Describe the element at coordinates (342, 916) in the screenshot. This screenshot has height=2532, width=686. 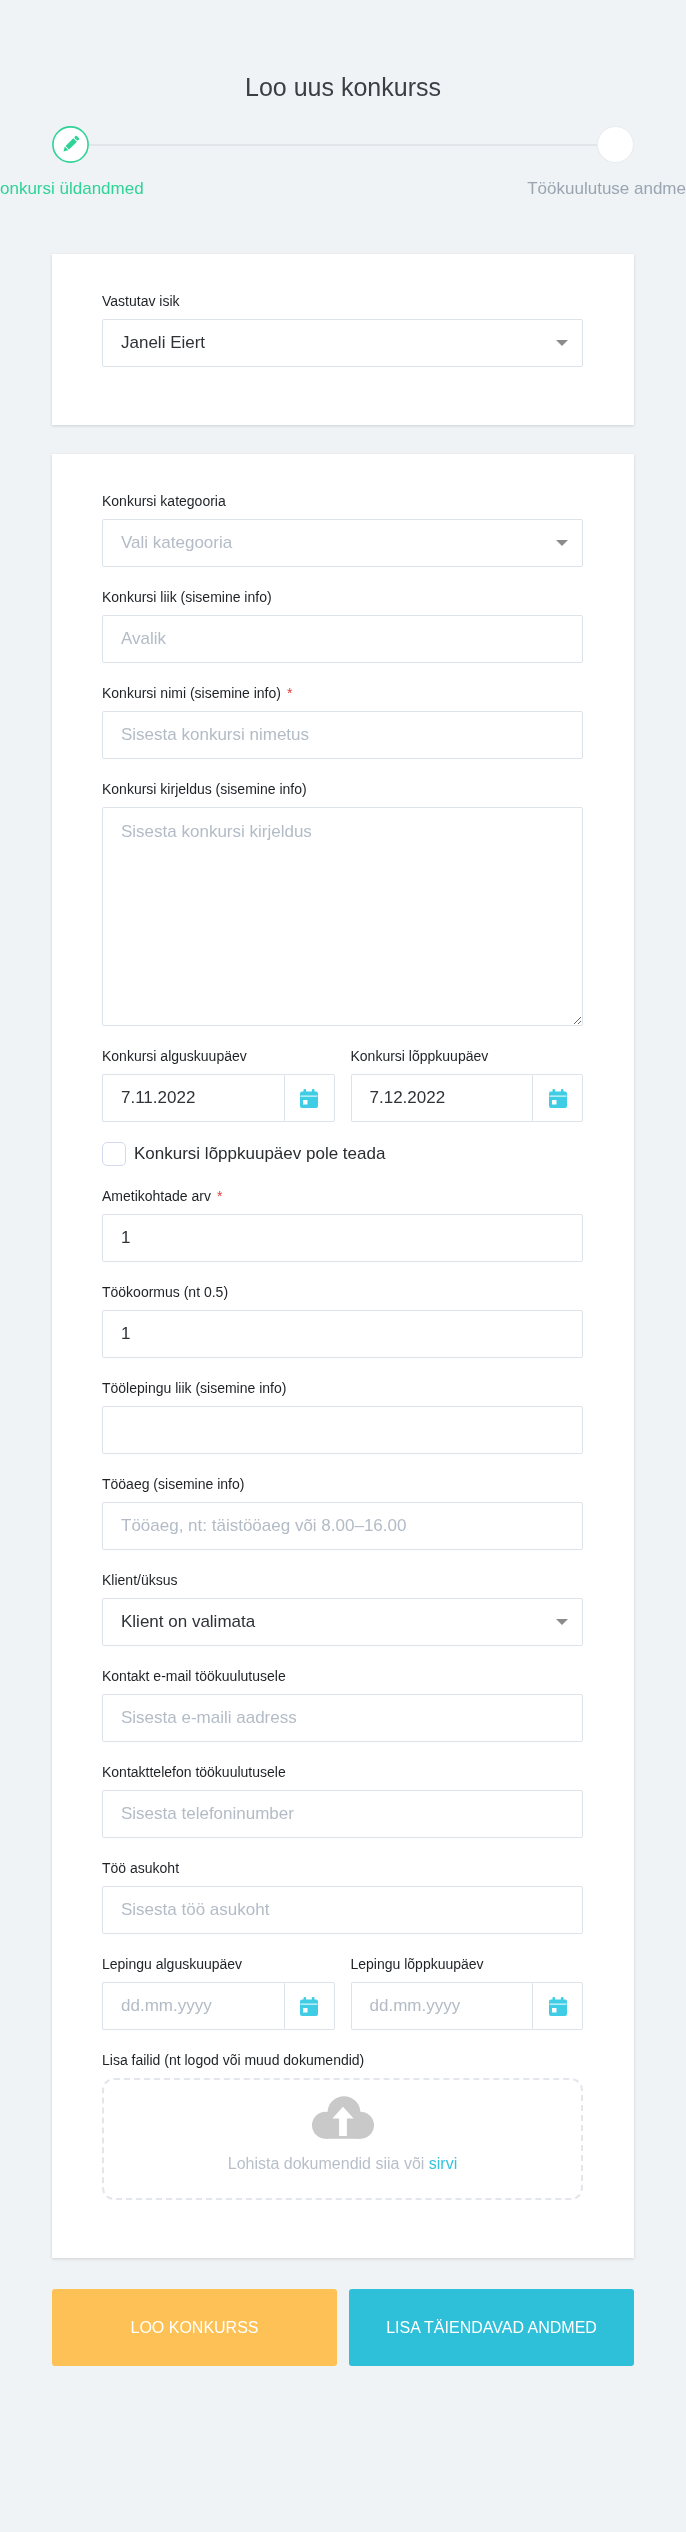
I see `description-field: Sisesta konkursi kirjeldus` at that location.